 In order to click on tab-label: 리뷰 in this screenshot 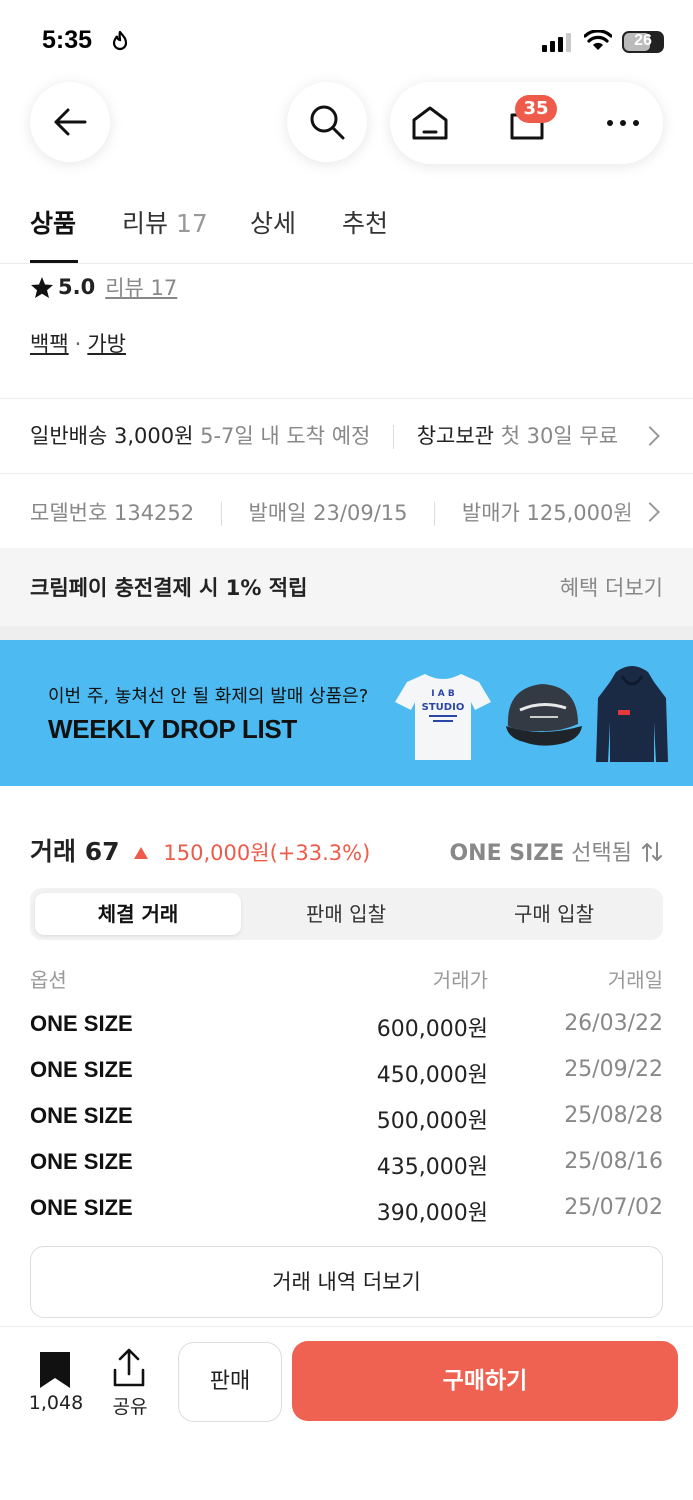, I will do `click(145, 223)`.